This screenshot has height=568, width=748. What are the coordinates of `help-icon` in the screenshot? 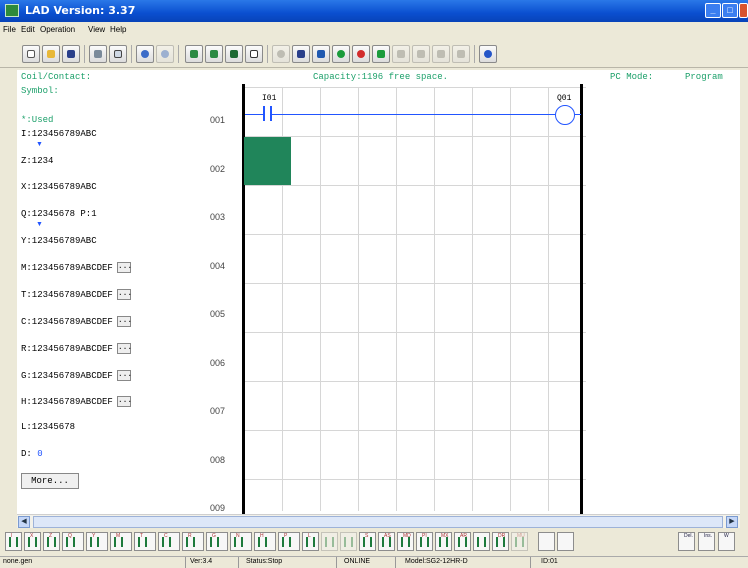 It's located at (488, 54).